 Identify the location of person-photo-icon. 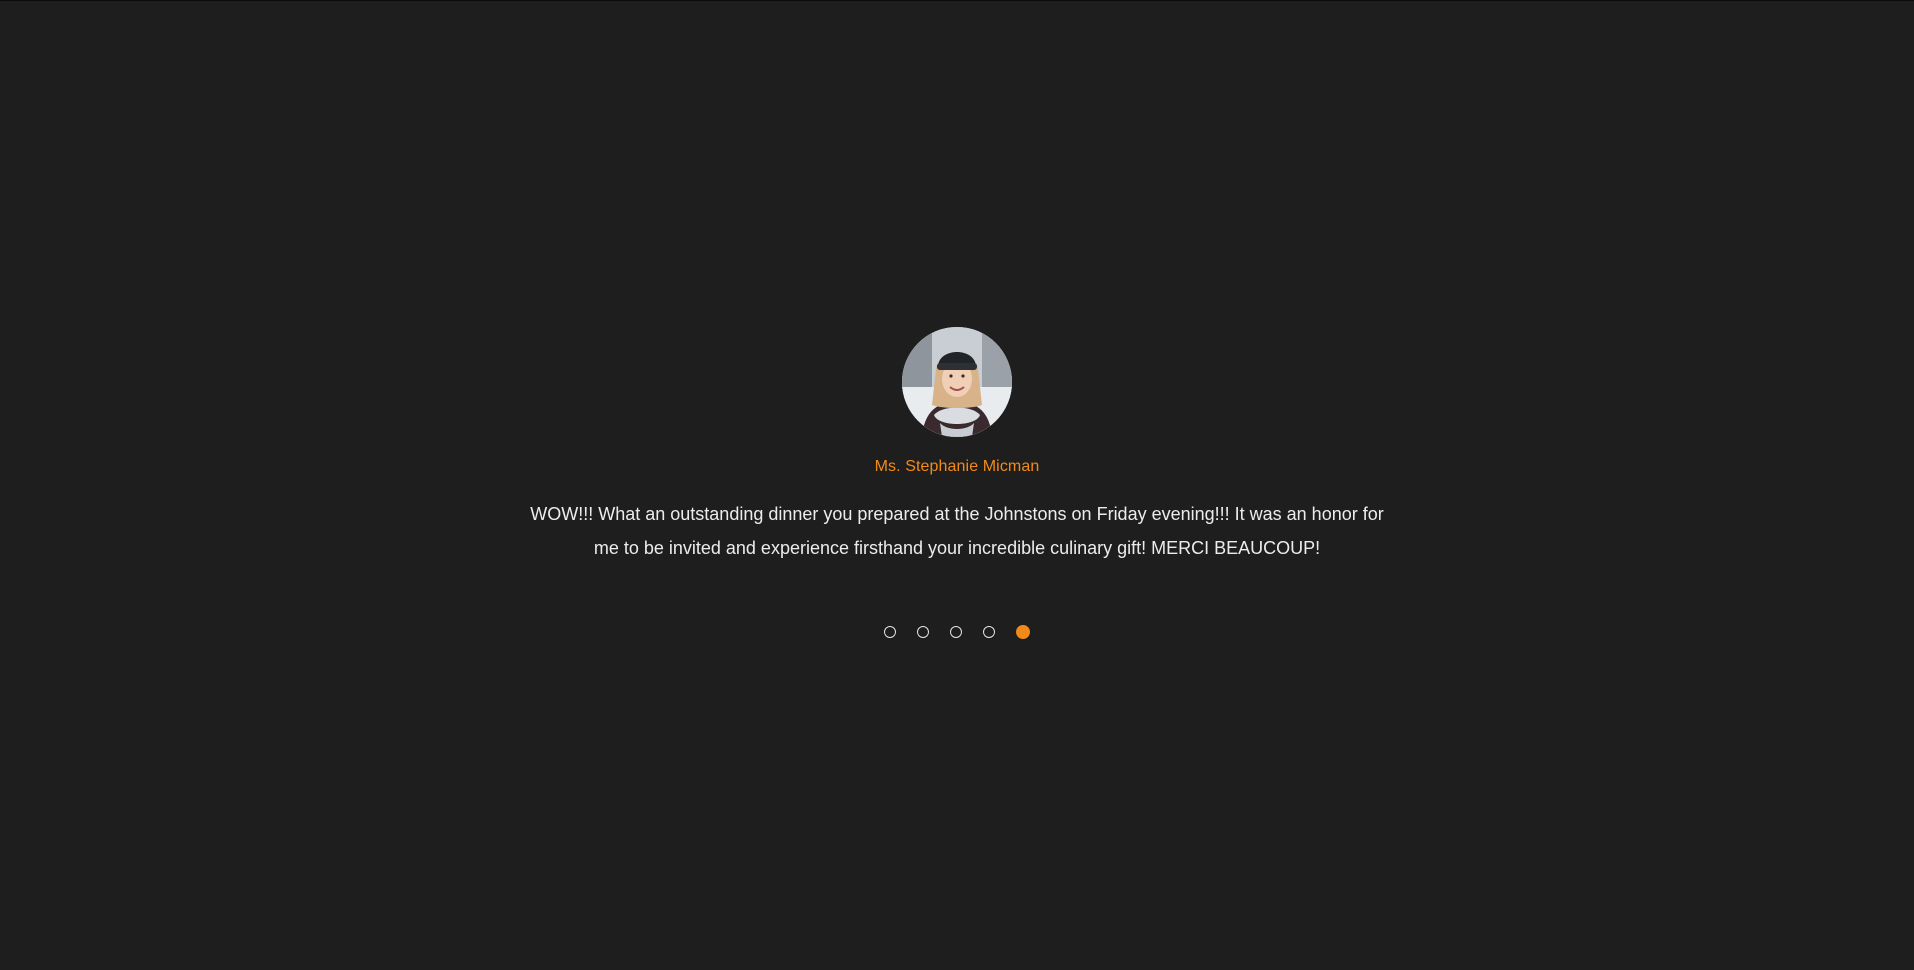
(957, 382).